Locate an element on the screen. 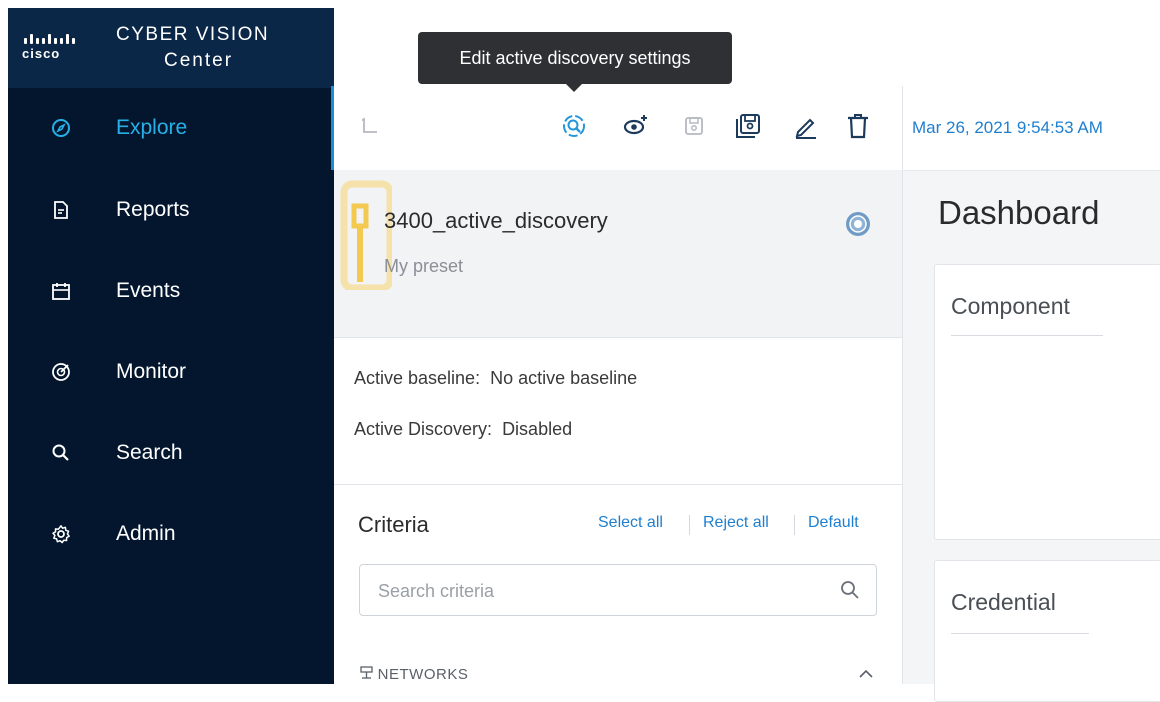  criteria-search-input is located at coordinates (598, 591).